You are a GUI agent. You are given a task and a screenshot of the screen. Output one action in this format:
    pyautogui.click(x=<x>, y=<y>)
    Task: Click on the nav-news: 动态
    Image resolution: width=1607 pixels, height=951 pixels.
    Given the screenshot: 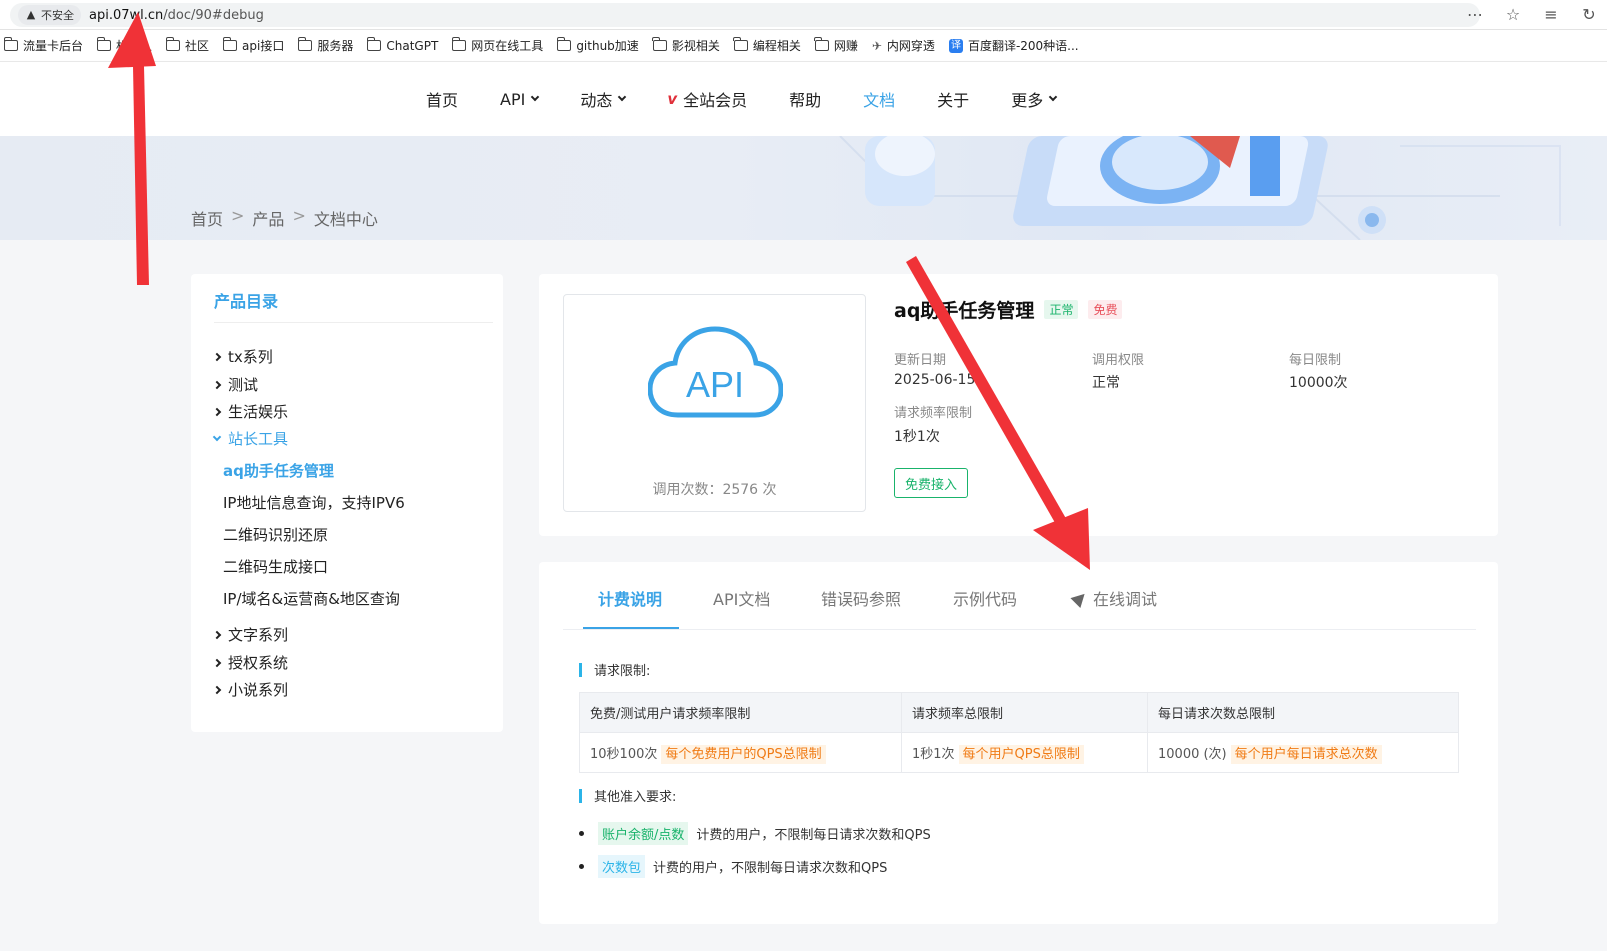 What is the action you would take?
    pyautogui.click(x=603, y=99)
    